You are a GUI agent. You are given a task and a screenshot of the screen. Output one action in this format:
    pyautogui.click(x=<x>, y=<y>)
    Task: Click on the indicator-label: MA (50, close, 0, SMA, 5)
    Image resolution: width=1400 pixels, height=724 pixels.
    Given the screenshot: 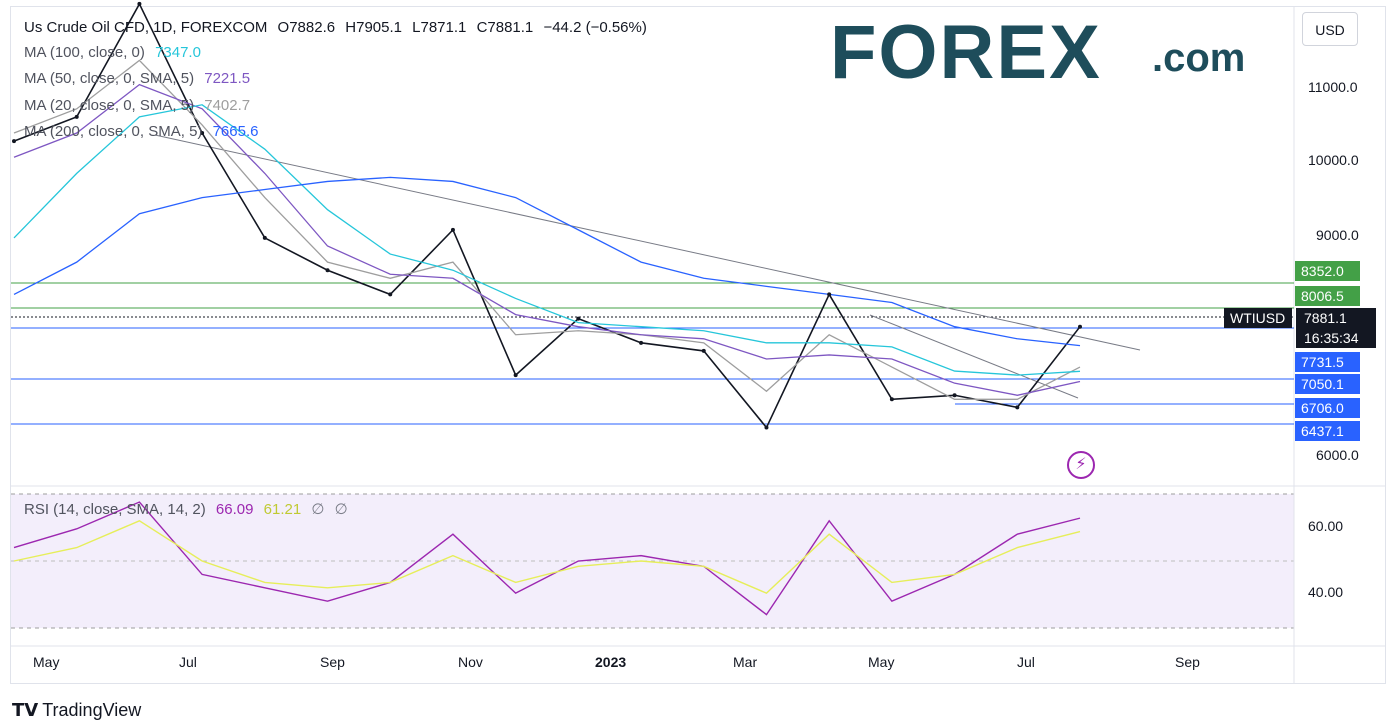 What is the action you would take?
    pyautogui.click(x=109, y=78)
    